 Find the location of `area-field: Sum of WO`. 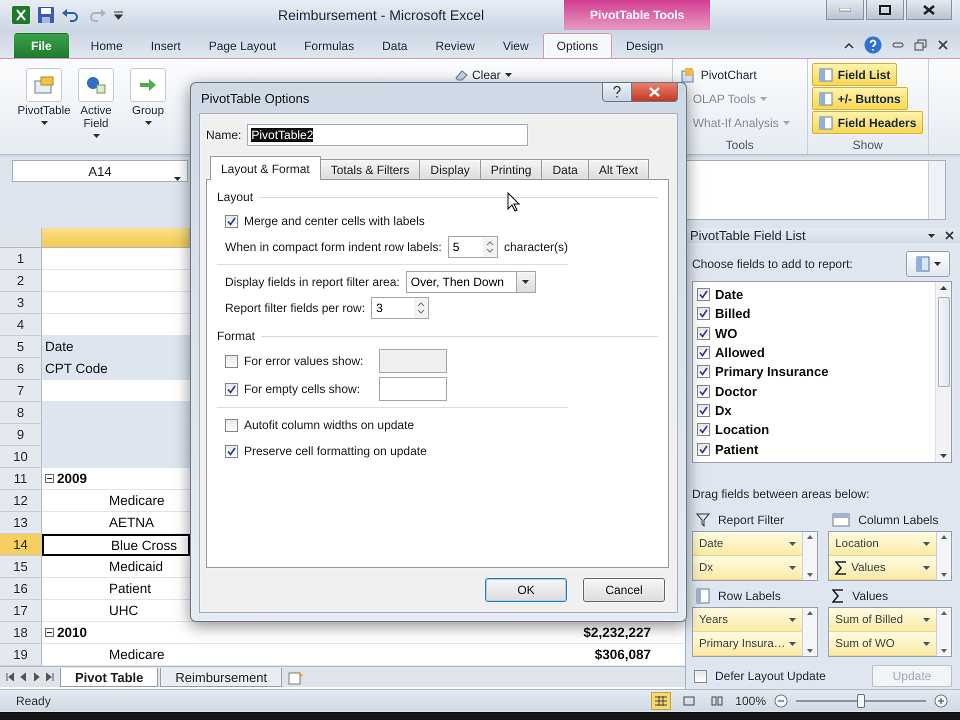

area-field: Sum of WO is located at coordinates (882, 644).